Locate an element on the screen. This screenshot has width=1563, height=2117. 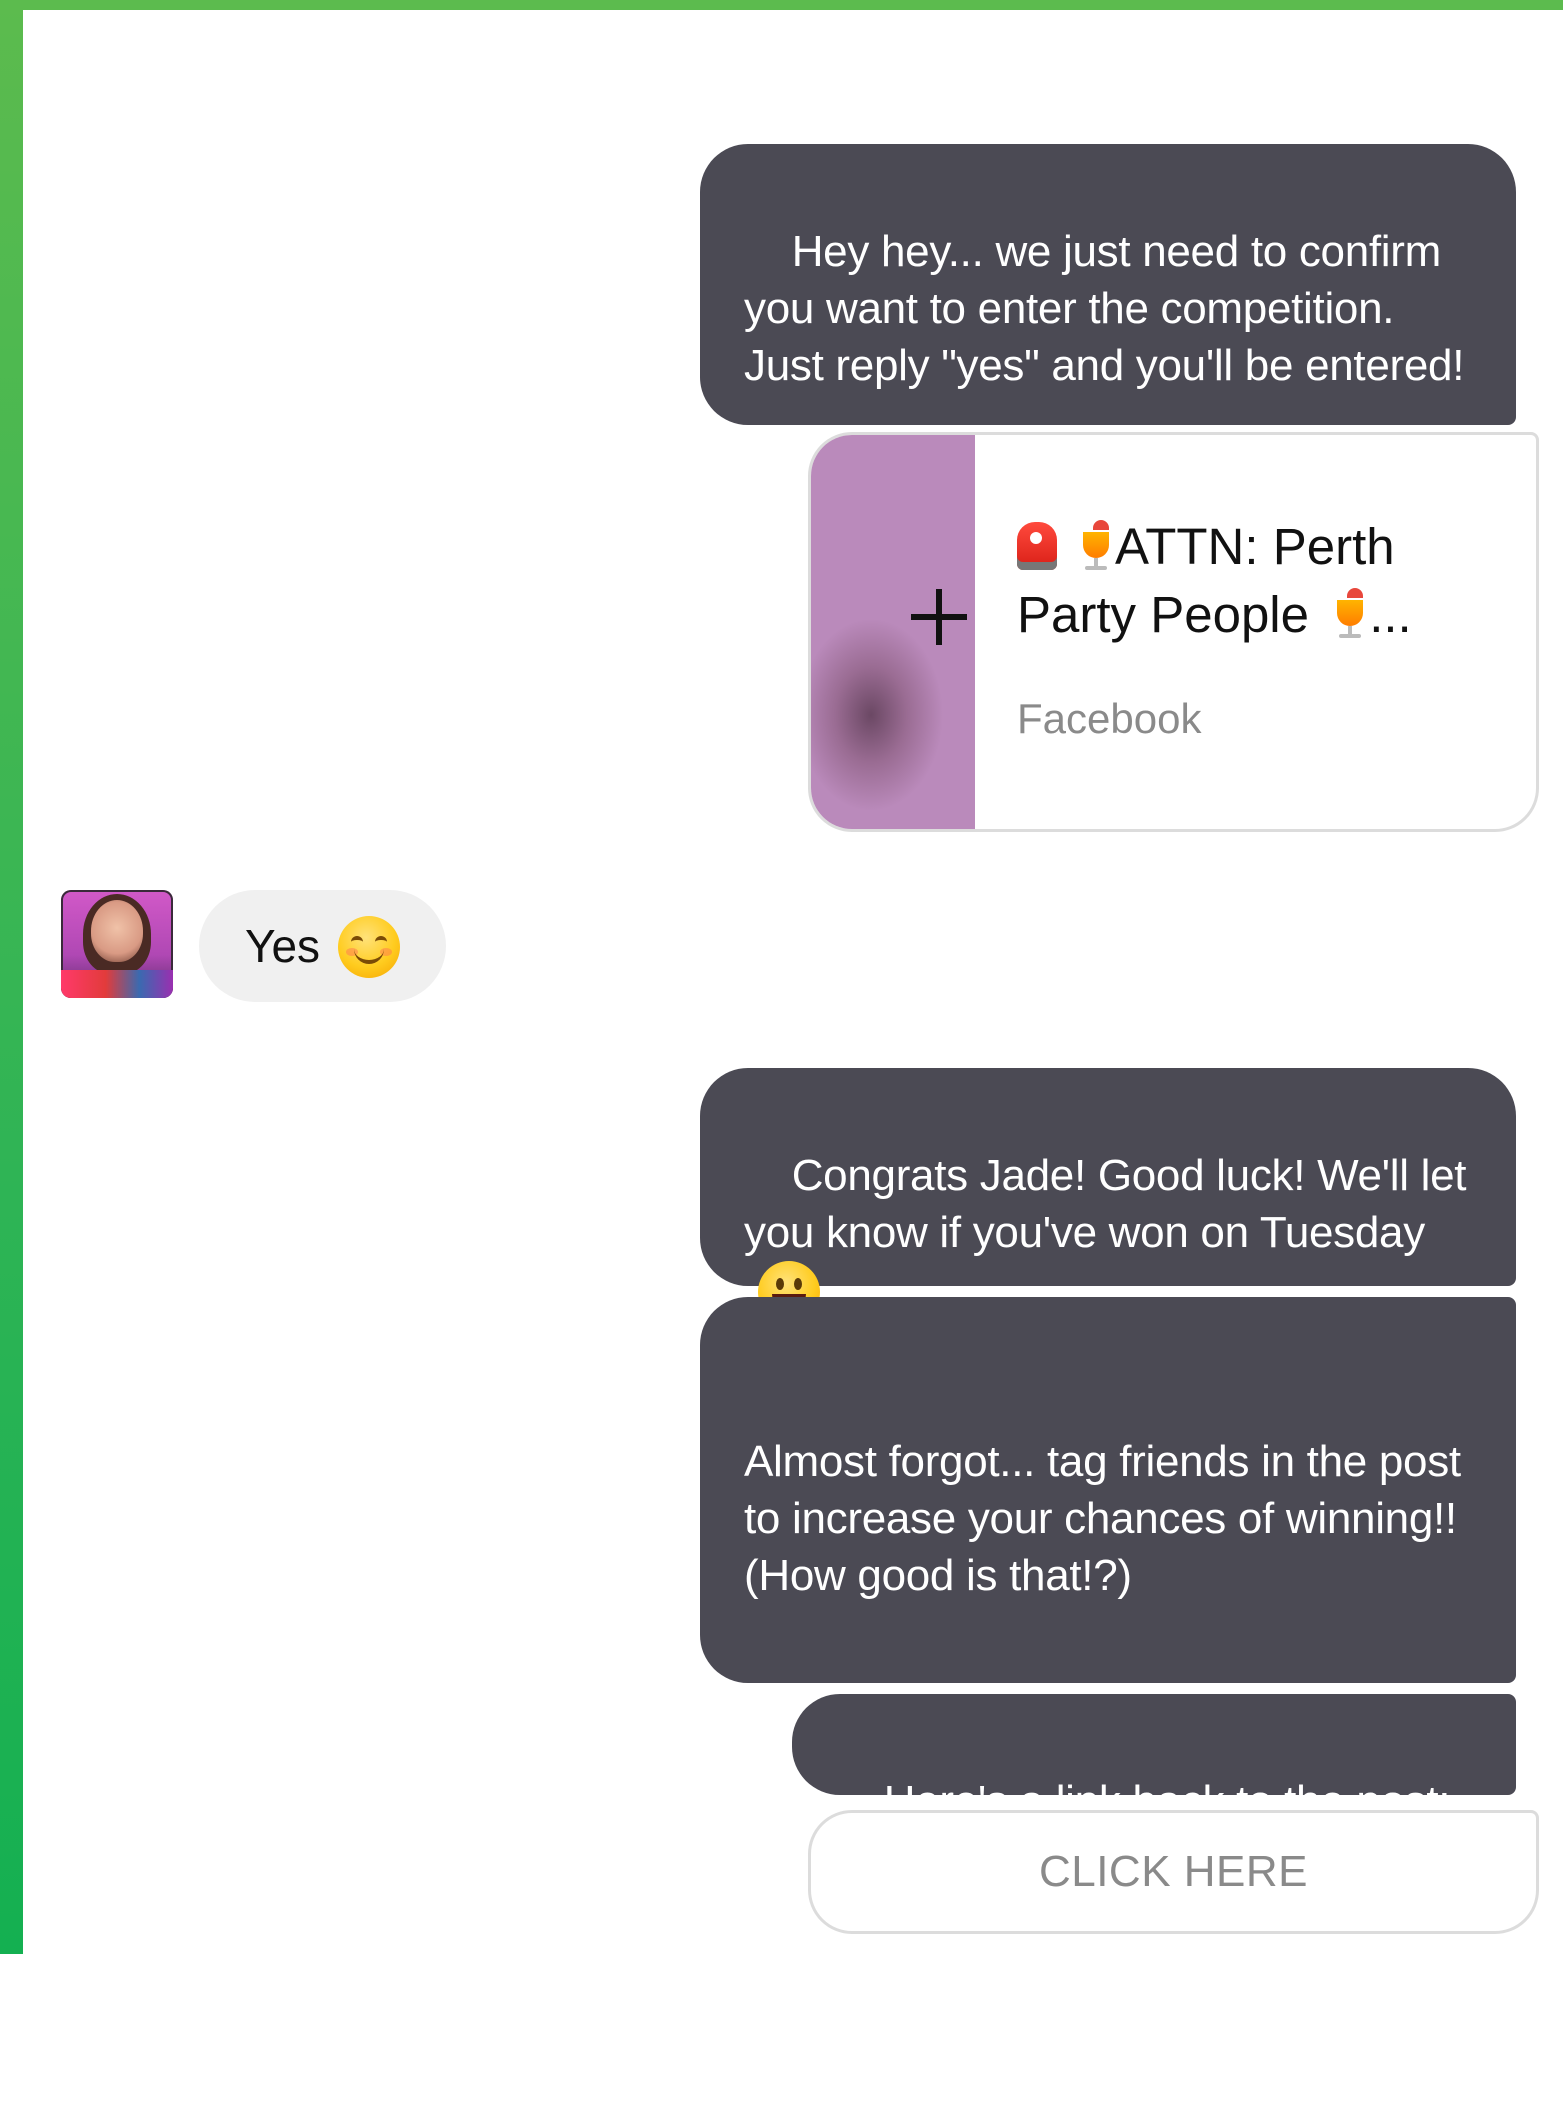
link-preview-source: Facebook is located at coordinates (1109, 718).